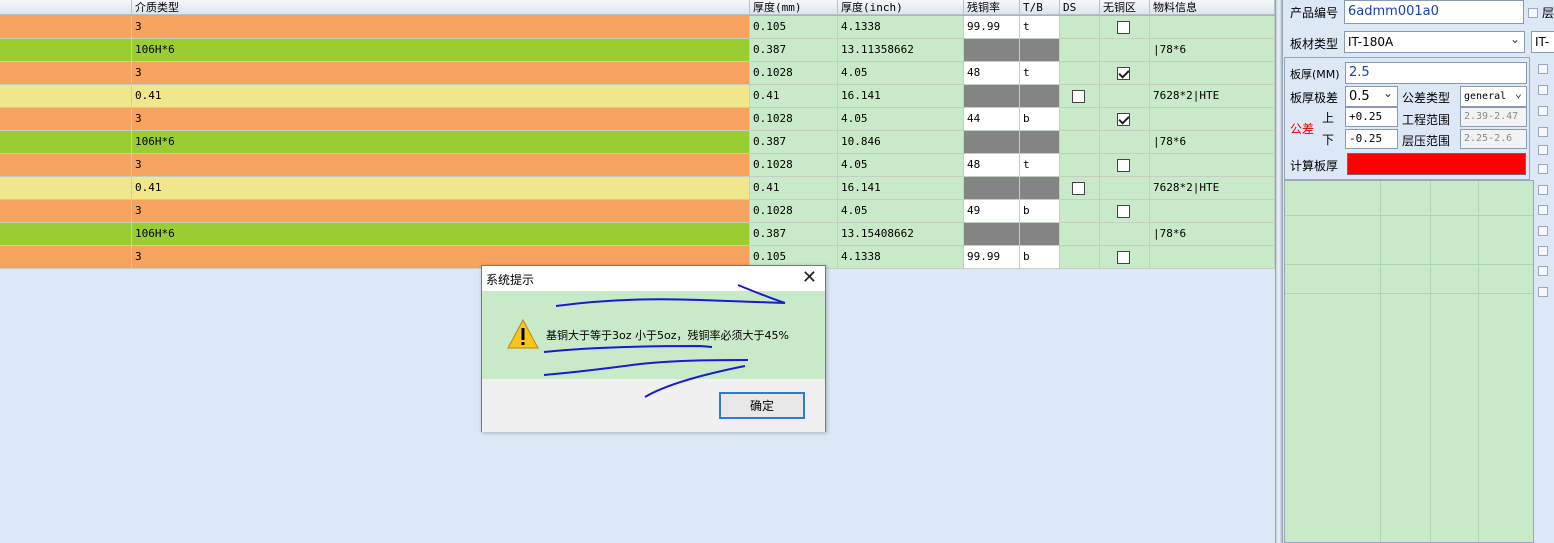 The image size is (1554, 543). Describe the element at coordinates (809, 278) in the screenshot. I see `close-icon: ✕` at that location.